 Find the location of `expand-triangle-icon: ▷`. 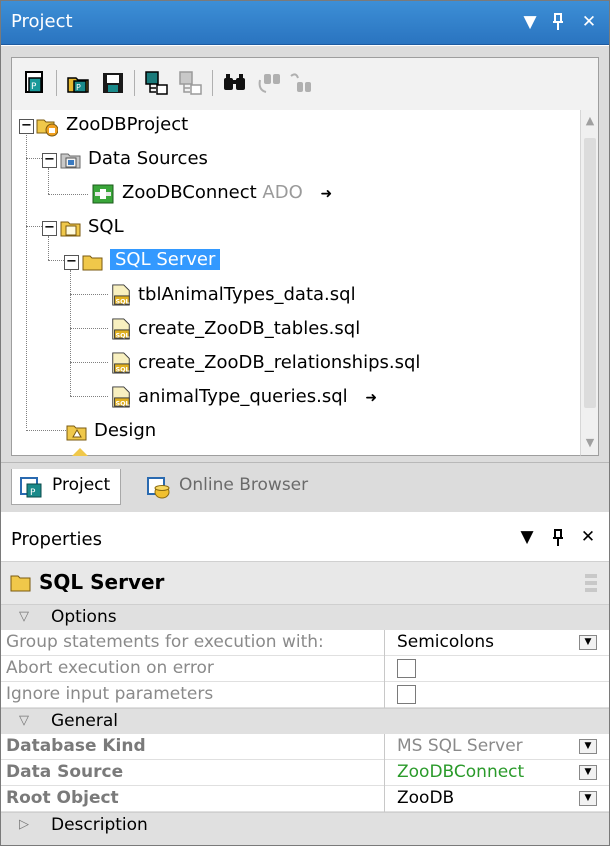

expand-triangle-icon: ▷ is located at coordinates (24, 824).